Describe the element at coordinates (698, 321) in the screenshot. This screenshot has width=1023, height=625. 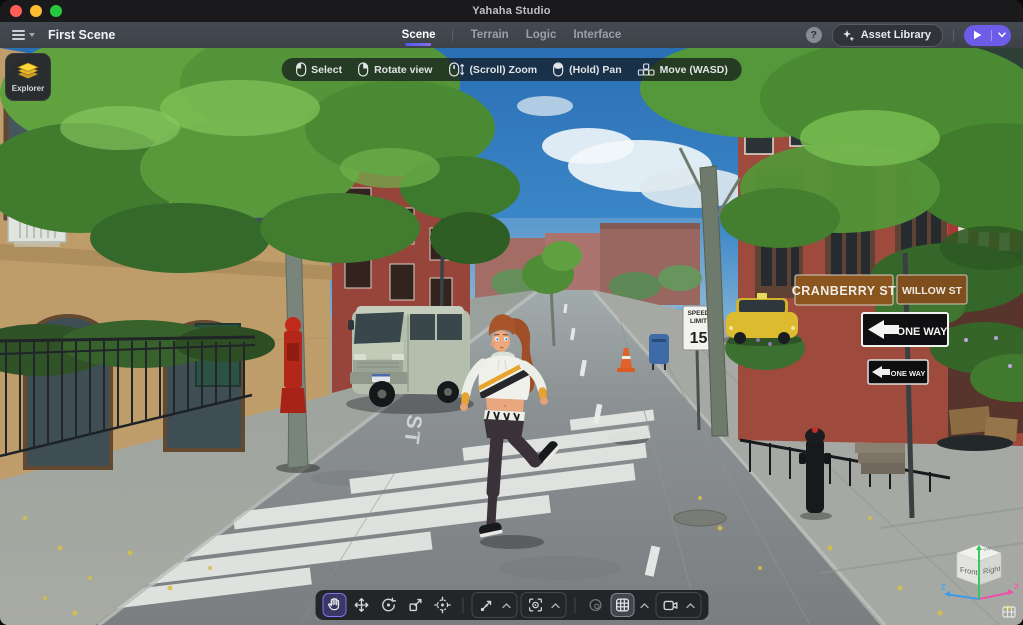
I see `speed-limit-mid-text: LIMIT` at that location.